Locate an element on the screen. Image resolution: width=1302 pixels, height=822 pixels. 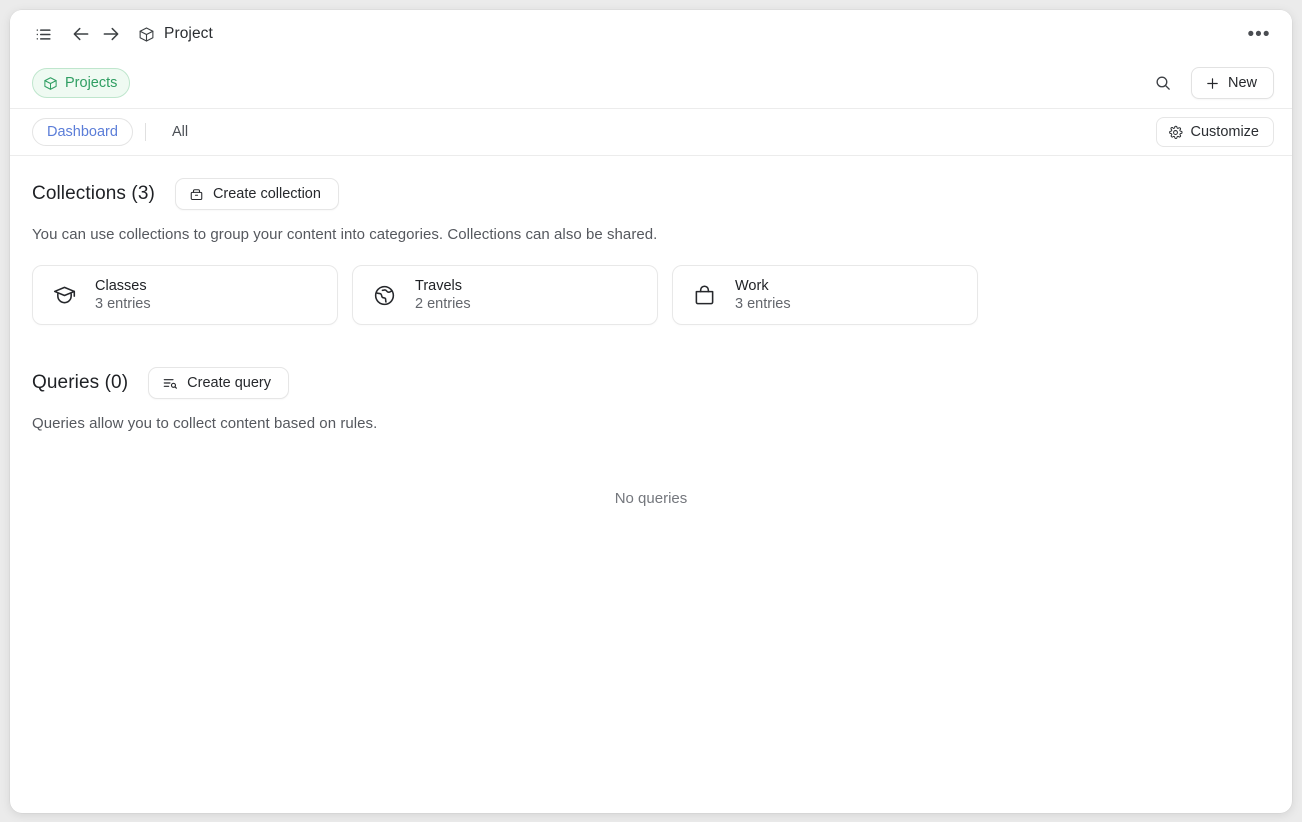
customize-button: Customize is located at coordinates (1214, 132).